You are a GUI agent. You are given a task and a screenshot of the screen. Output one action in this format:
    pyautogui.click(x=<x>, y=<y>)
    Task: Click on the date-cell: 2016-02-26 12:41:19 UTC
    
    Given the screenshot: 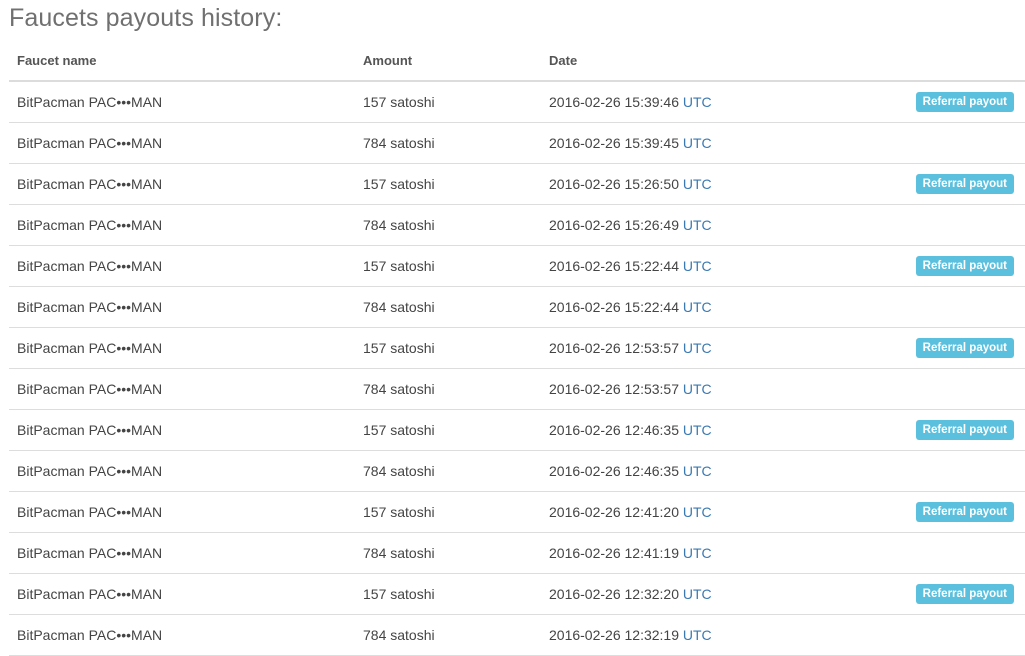 What is the action you would take?
    pyautogui.click(x=691, y=553)
    